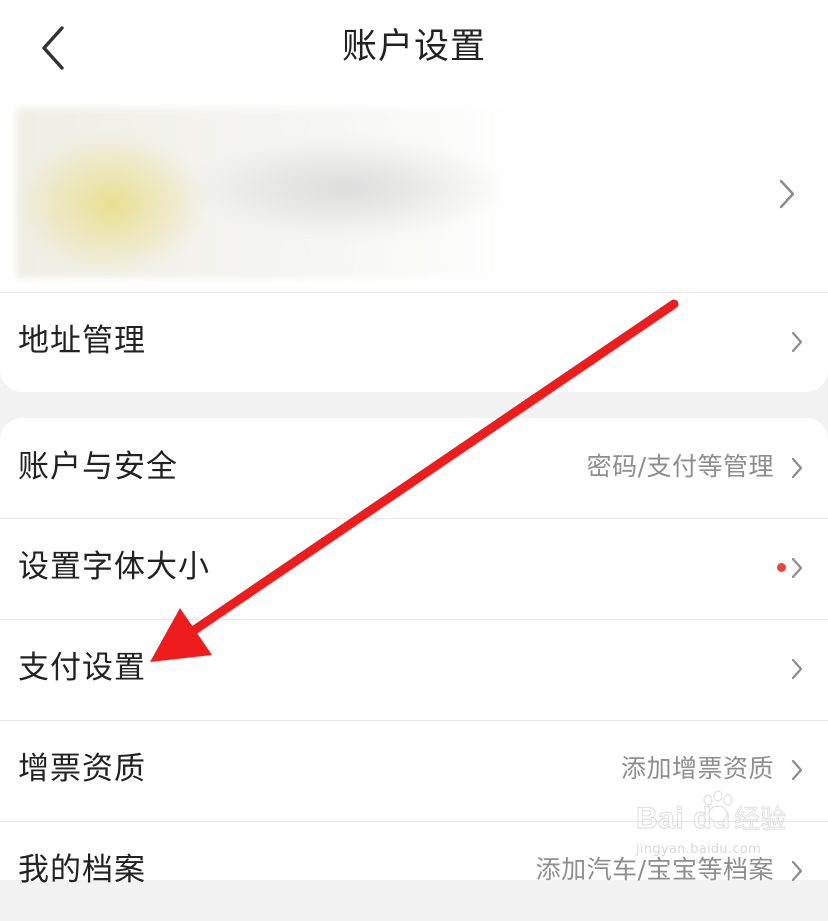 Image resolution: width=828 pixels, height=921 pixels. What do you see at coordinates (114, 567) in the screenshot?
I see `row-label: 设置字体大小` at bounding box center [114, 567].